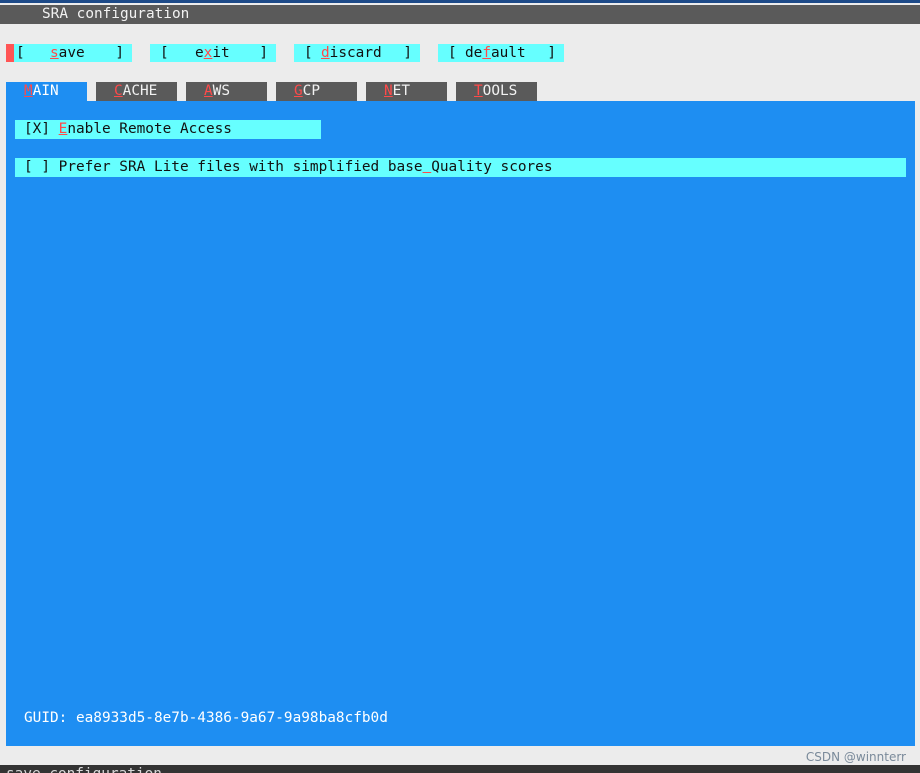  I want to click on hotkey-letter: f, so click(486, 53).